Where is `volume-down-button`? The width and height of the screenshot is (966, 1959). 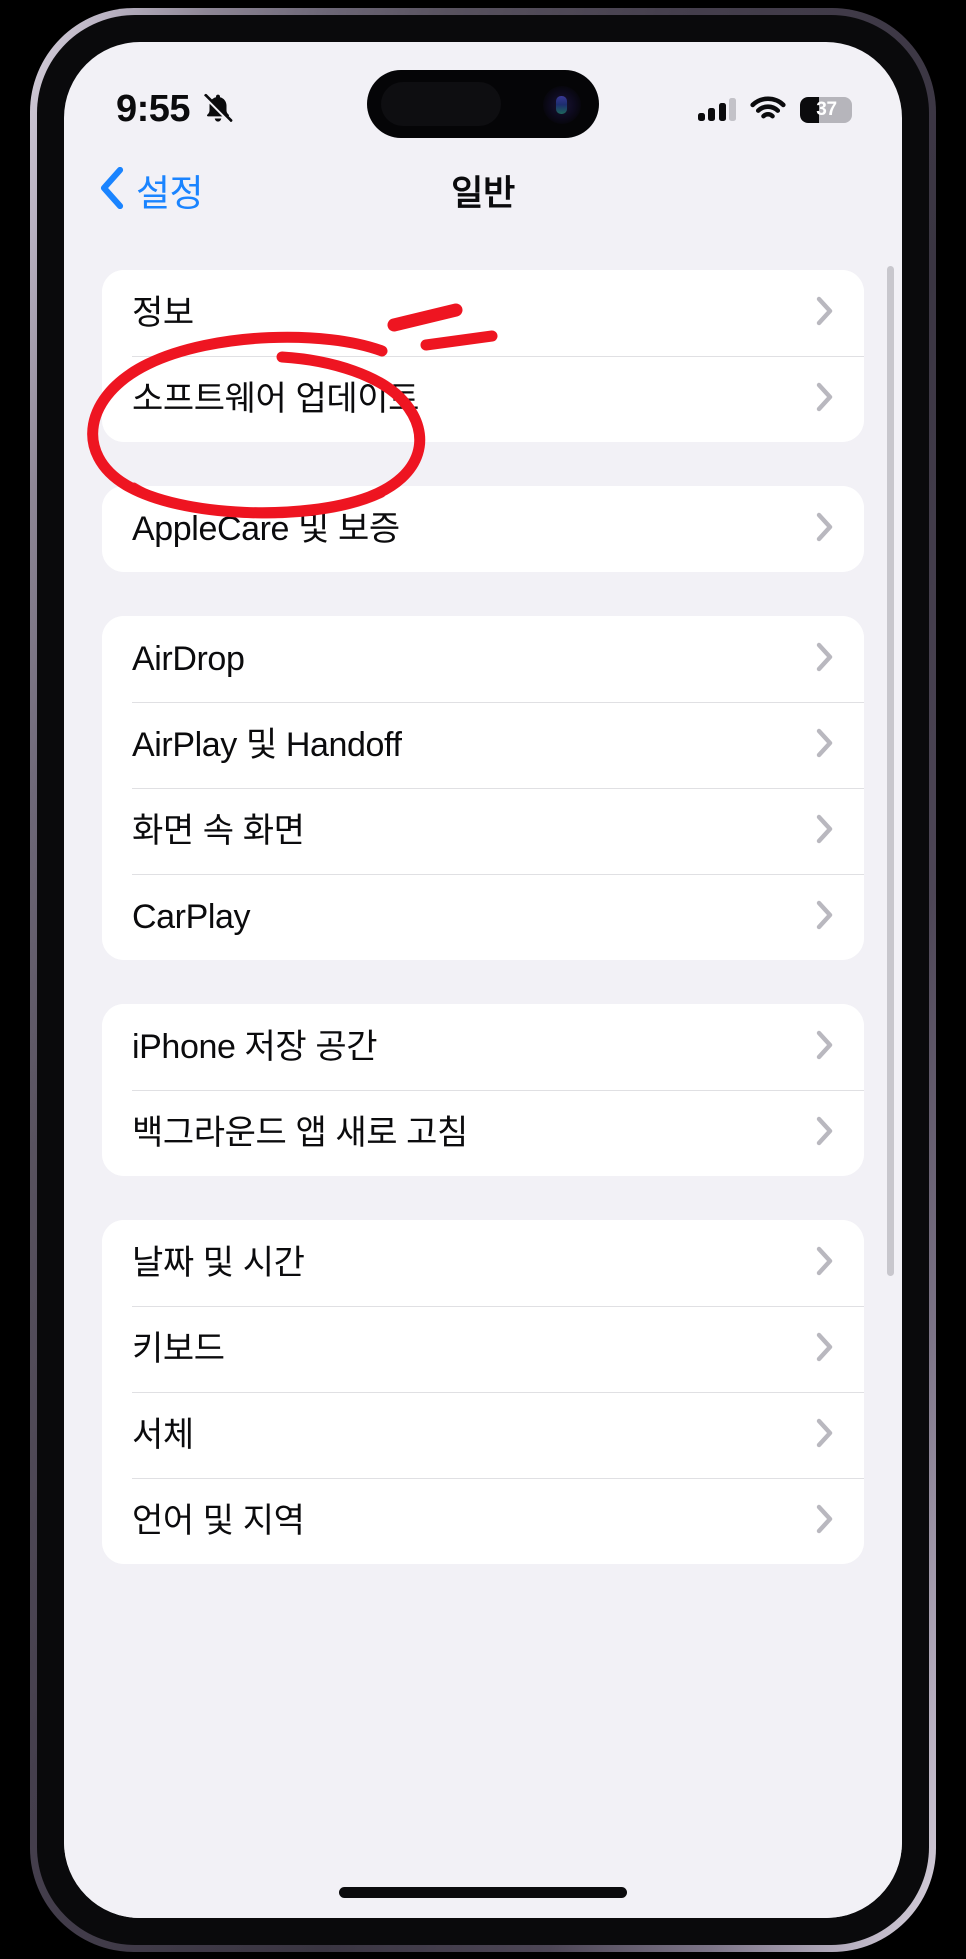 volume-down-button is located at coordinates (56, 720).